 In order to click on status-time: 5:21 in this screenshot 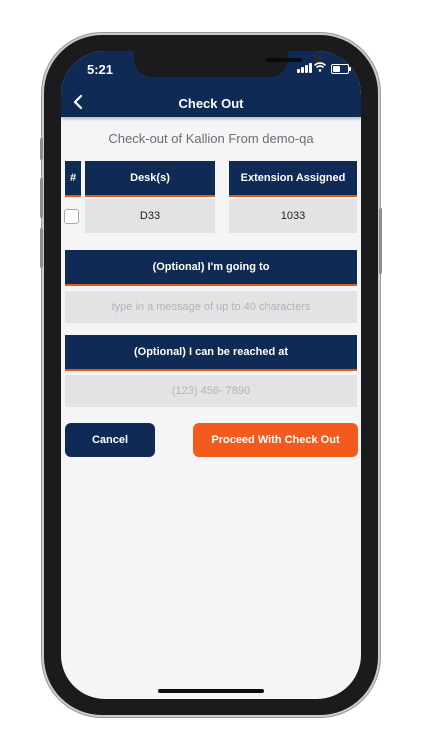, I will do `click(100, 69)`.